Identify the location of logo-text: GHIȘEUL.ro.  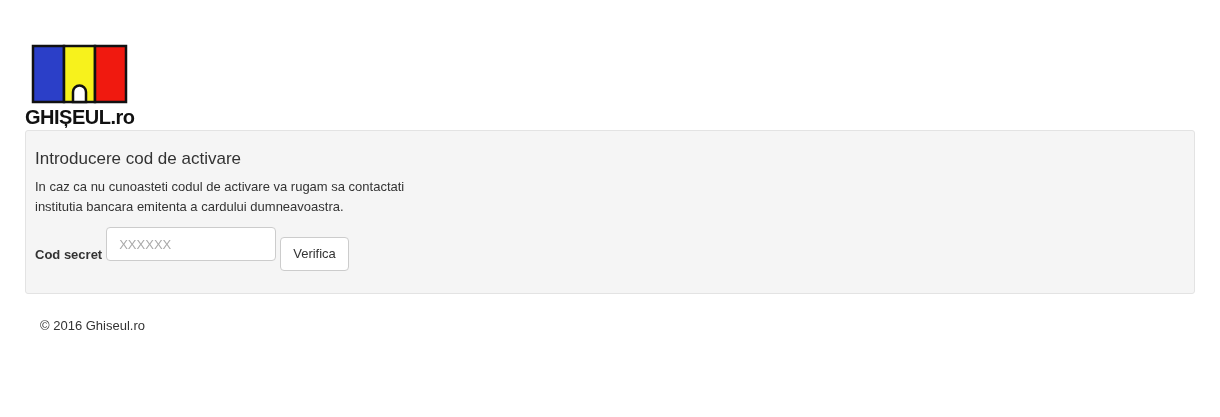
(80, 117).